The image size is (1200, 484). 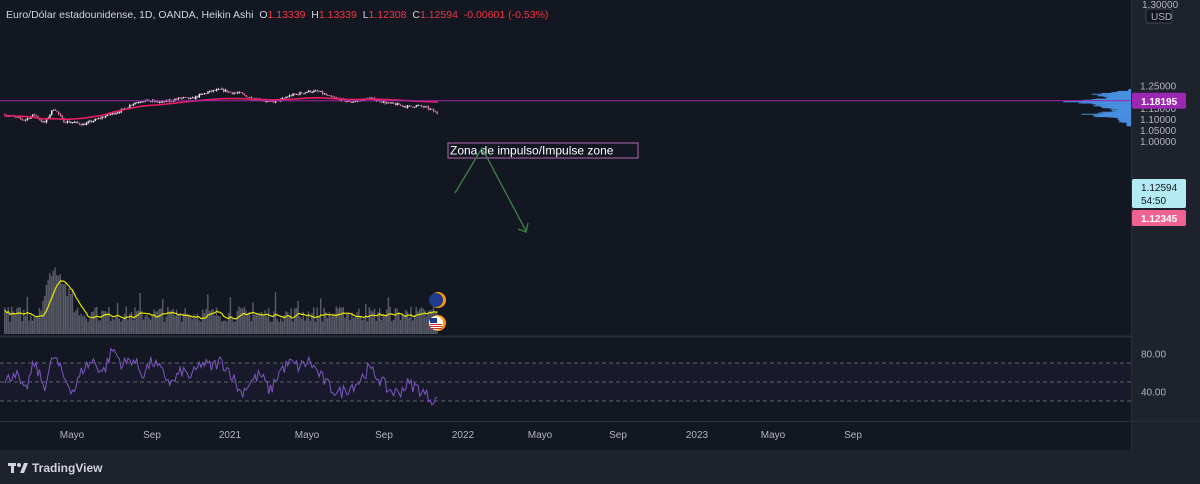 I want to click on last-price-label: 1.12594, so click(x=1159, y=188).